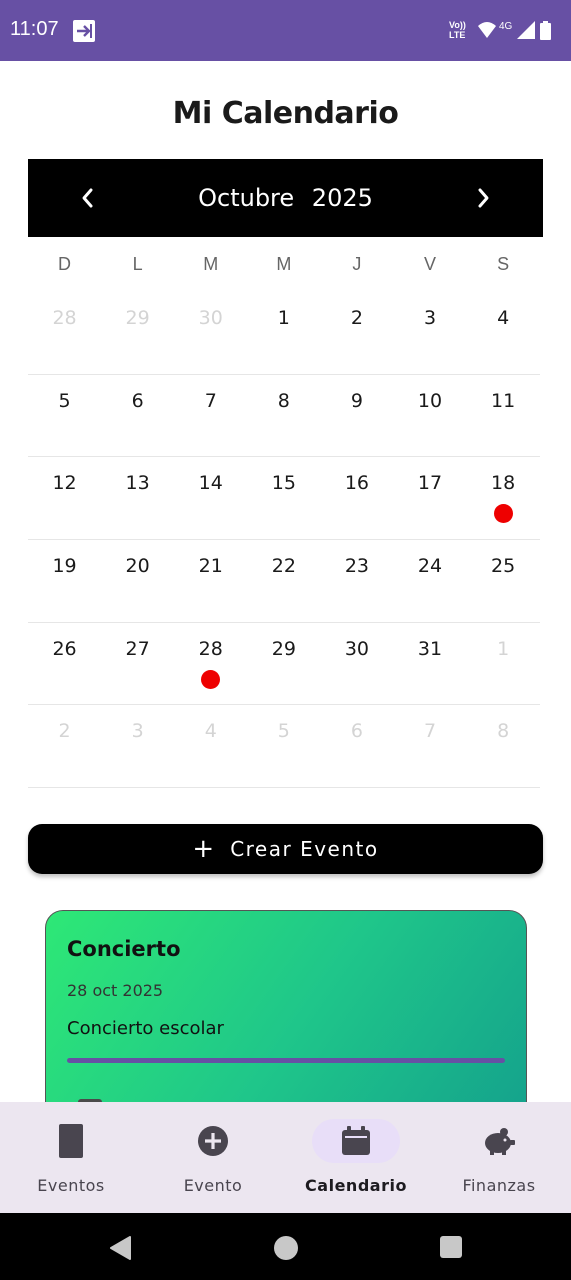 The height and width of the screenshot is (1280, 571). I want to click on calendar-day: 27, so click(137, 664).